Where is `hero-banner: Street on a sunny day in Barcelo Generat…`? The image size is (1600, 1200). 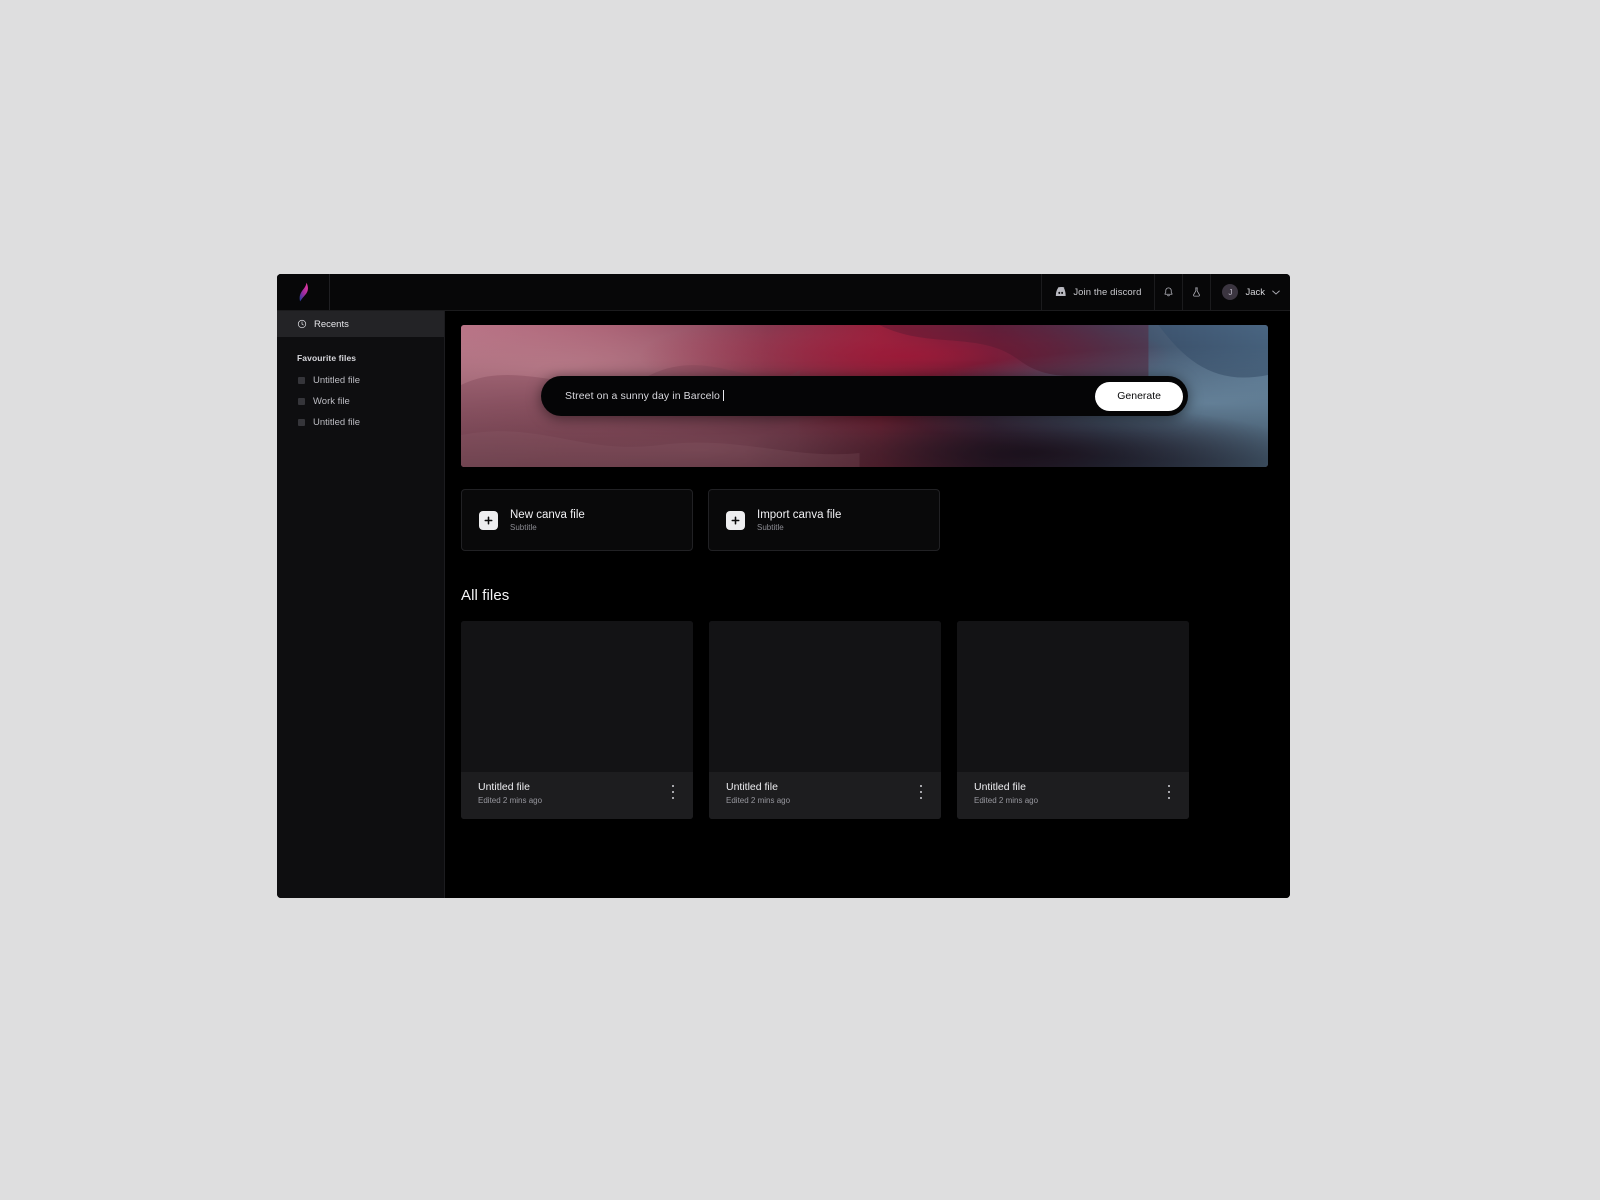 hero-banner: Street on a sunny day in Barcelo Generat… is located at coordinates (864, 396).